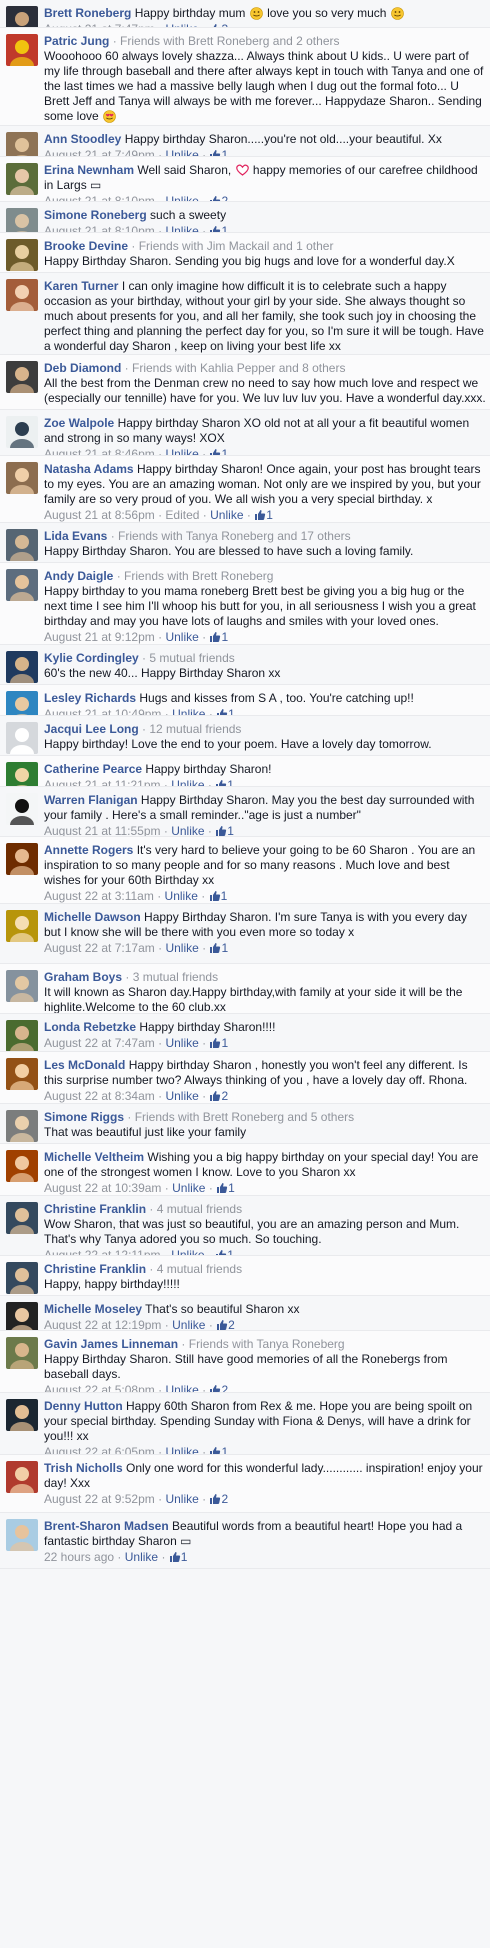 The image size is (490, 1948). I want to click on author-link: Brent-Sharon Madsen, so click(106, 1526).